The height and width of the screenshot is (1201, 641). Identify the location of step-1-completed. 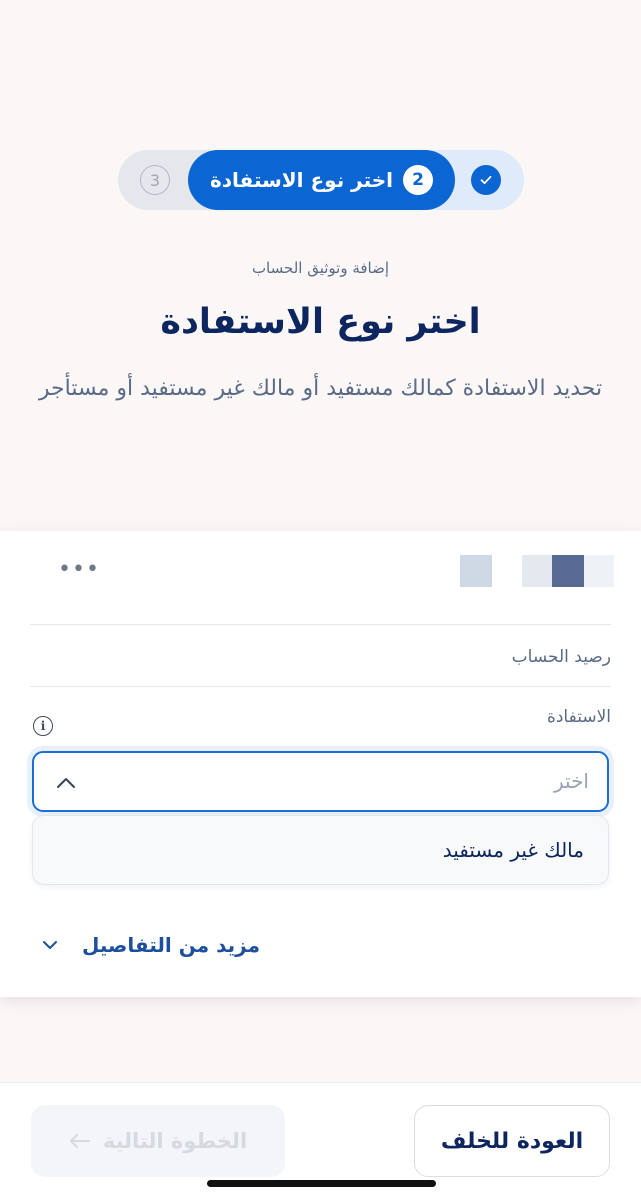
(486, 180).